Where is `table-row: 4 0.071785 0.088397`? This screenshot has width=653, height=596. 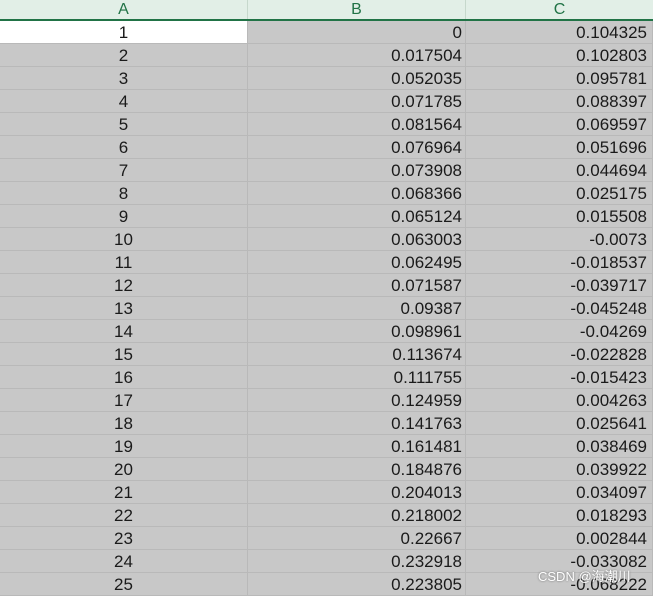 table-row: 4 0.071785 0.088397 is located at coordinates (326, 101).